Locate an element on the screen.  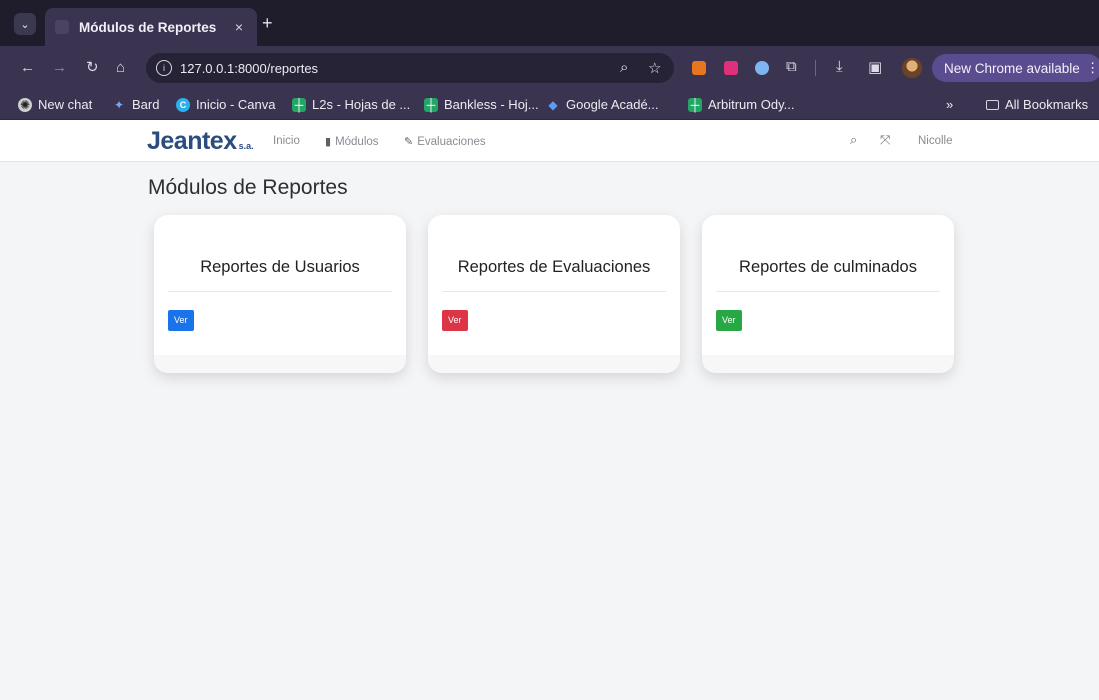
bookmark-item: ✦ Bard is located at coordinates (136, 104).